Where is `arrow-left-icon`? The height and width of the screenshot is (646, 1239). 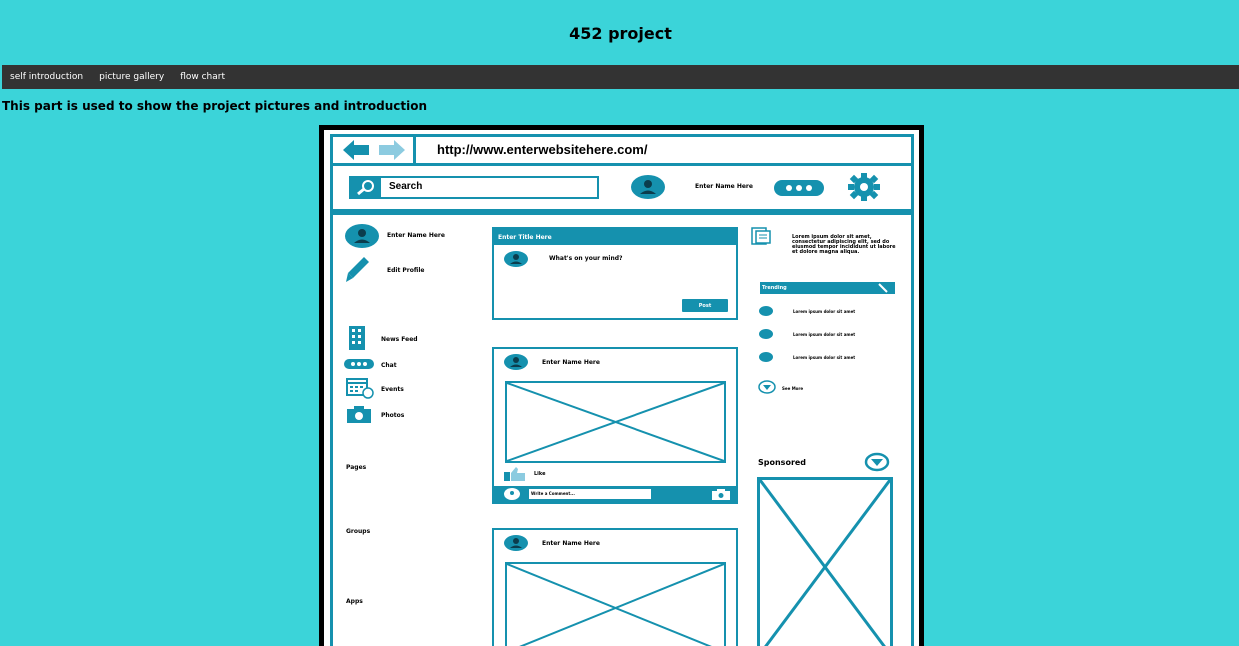
arrow-left-icon is located at coordinates (374, 150).